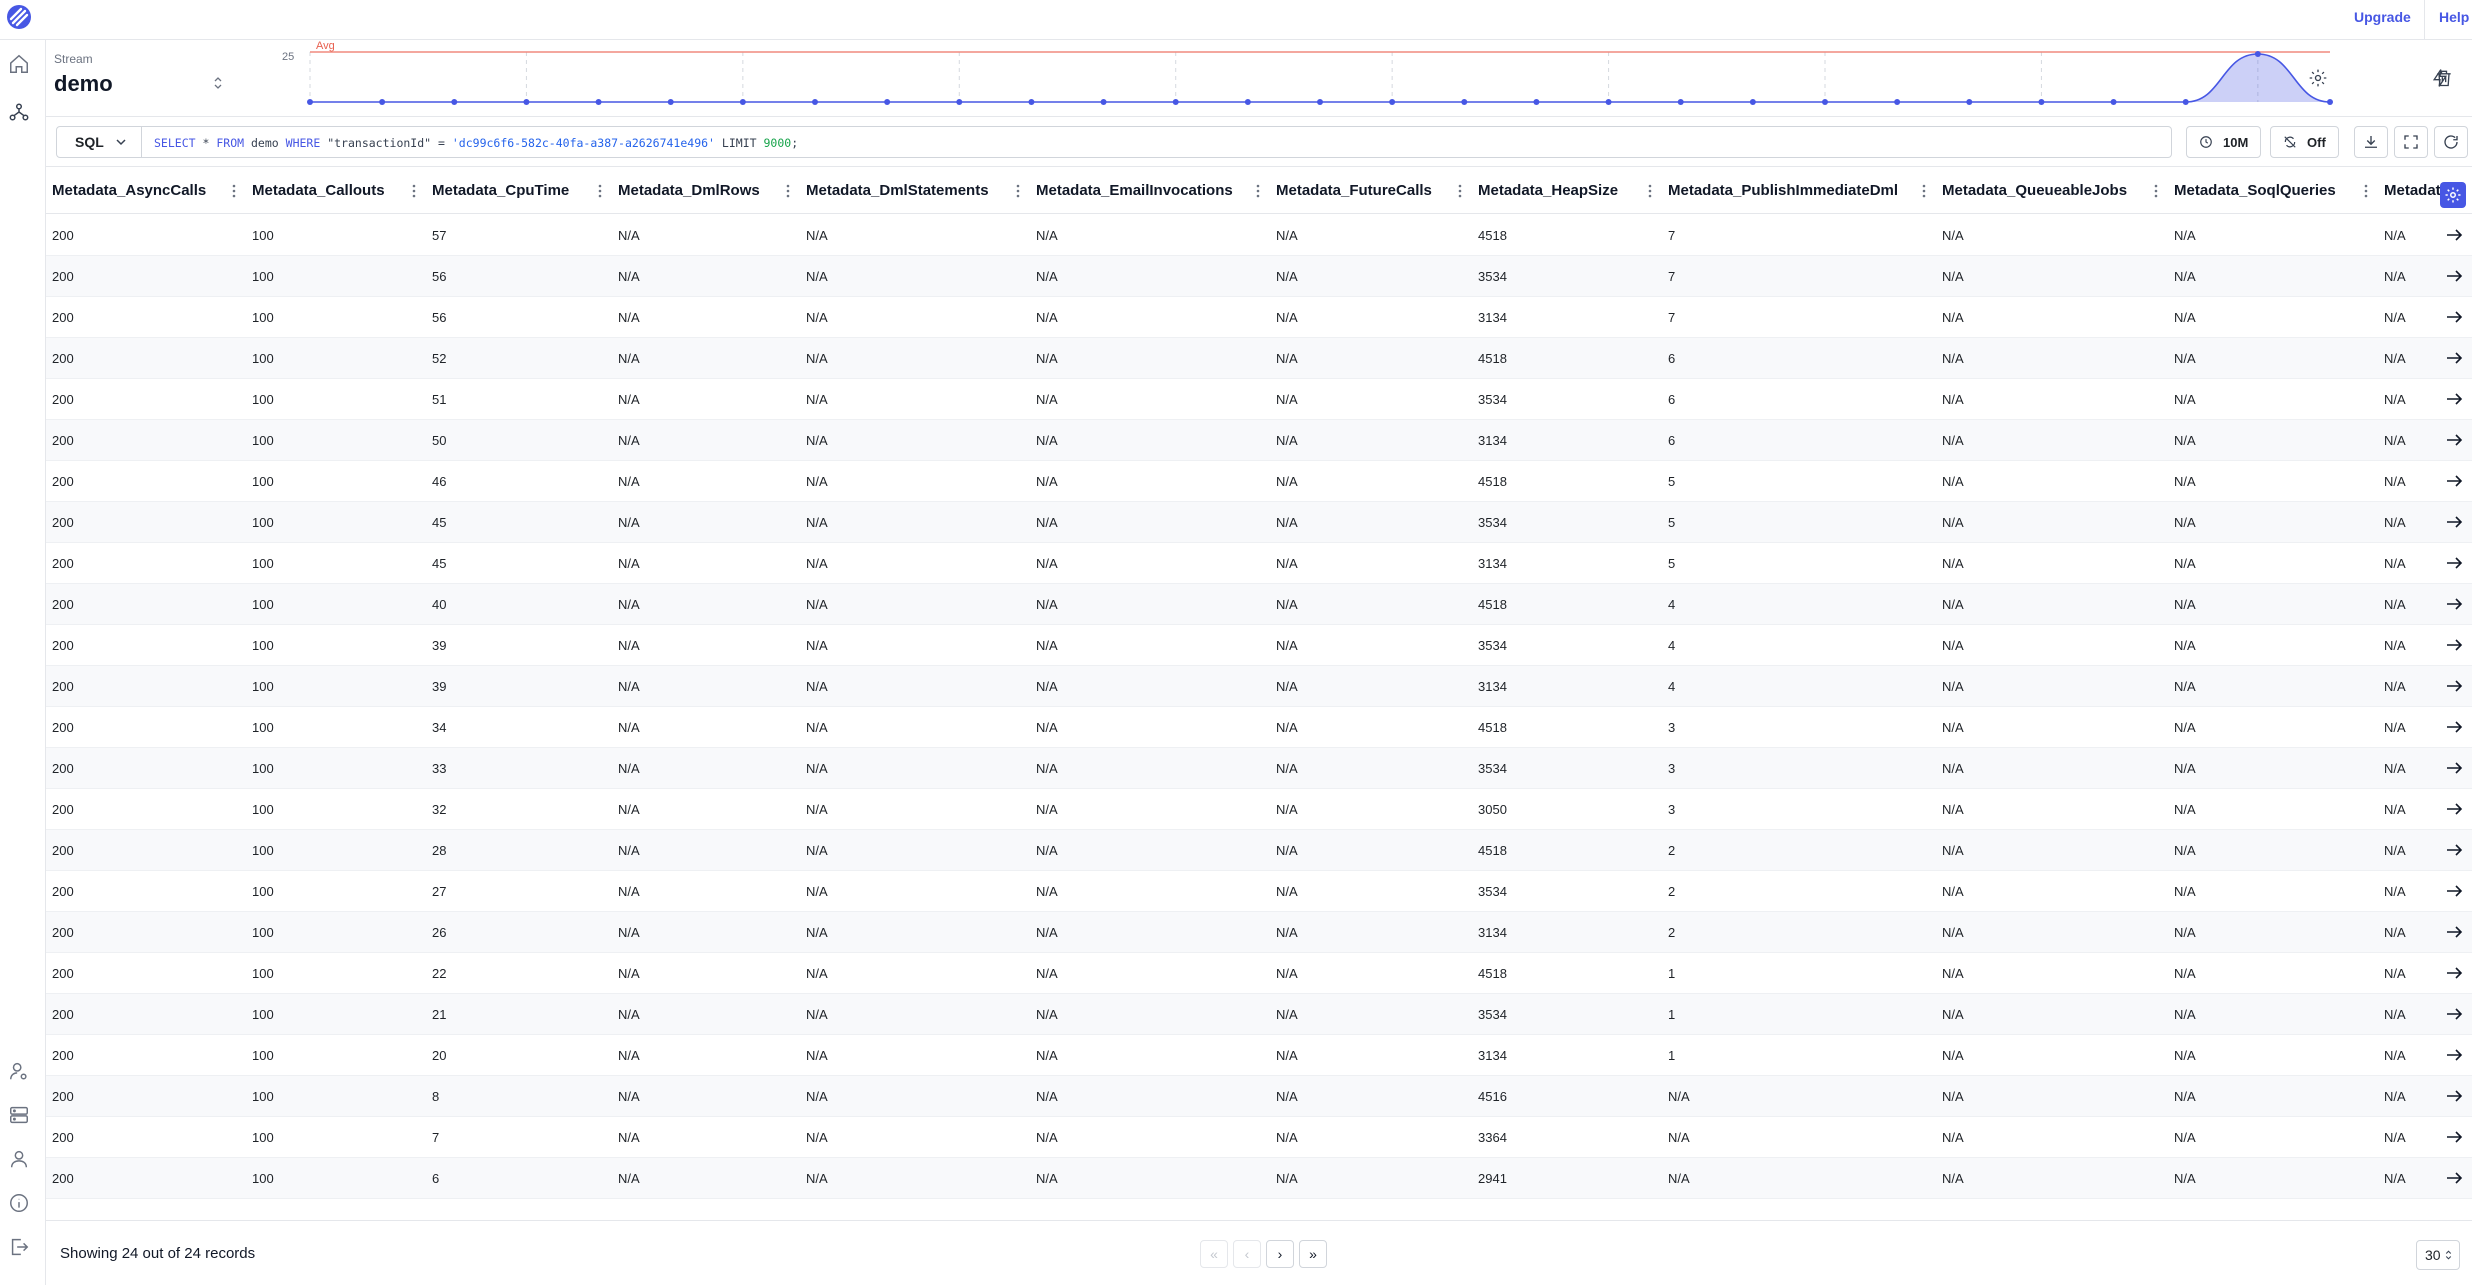 Image resolution: width=2472 pixels, height=1285 pixels. I want to click on next-page-button: ›, so click(1280, 1254).